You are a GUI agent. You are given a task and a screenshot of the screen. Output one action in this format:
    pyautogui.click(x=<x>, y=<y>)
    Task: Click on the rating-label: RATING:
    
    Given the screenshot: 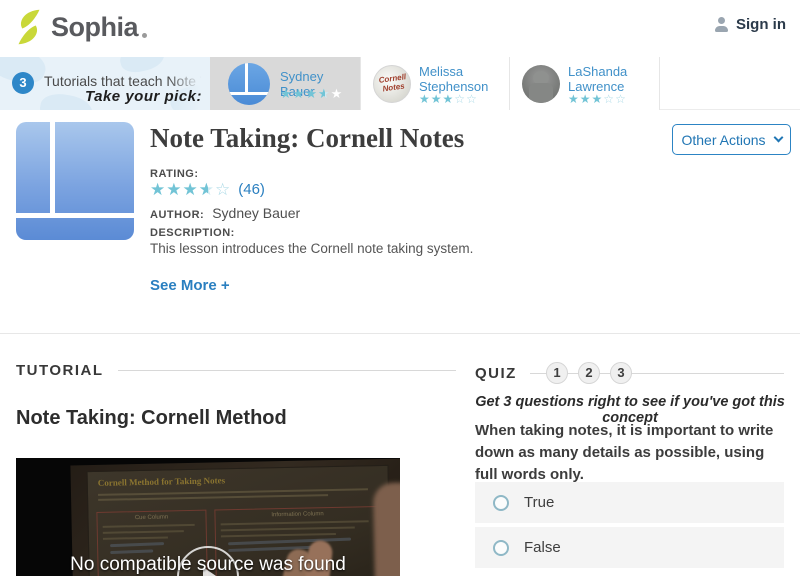 What is the action you would take?
    pyautogui.click(x=174, y=174)
    